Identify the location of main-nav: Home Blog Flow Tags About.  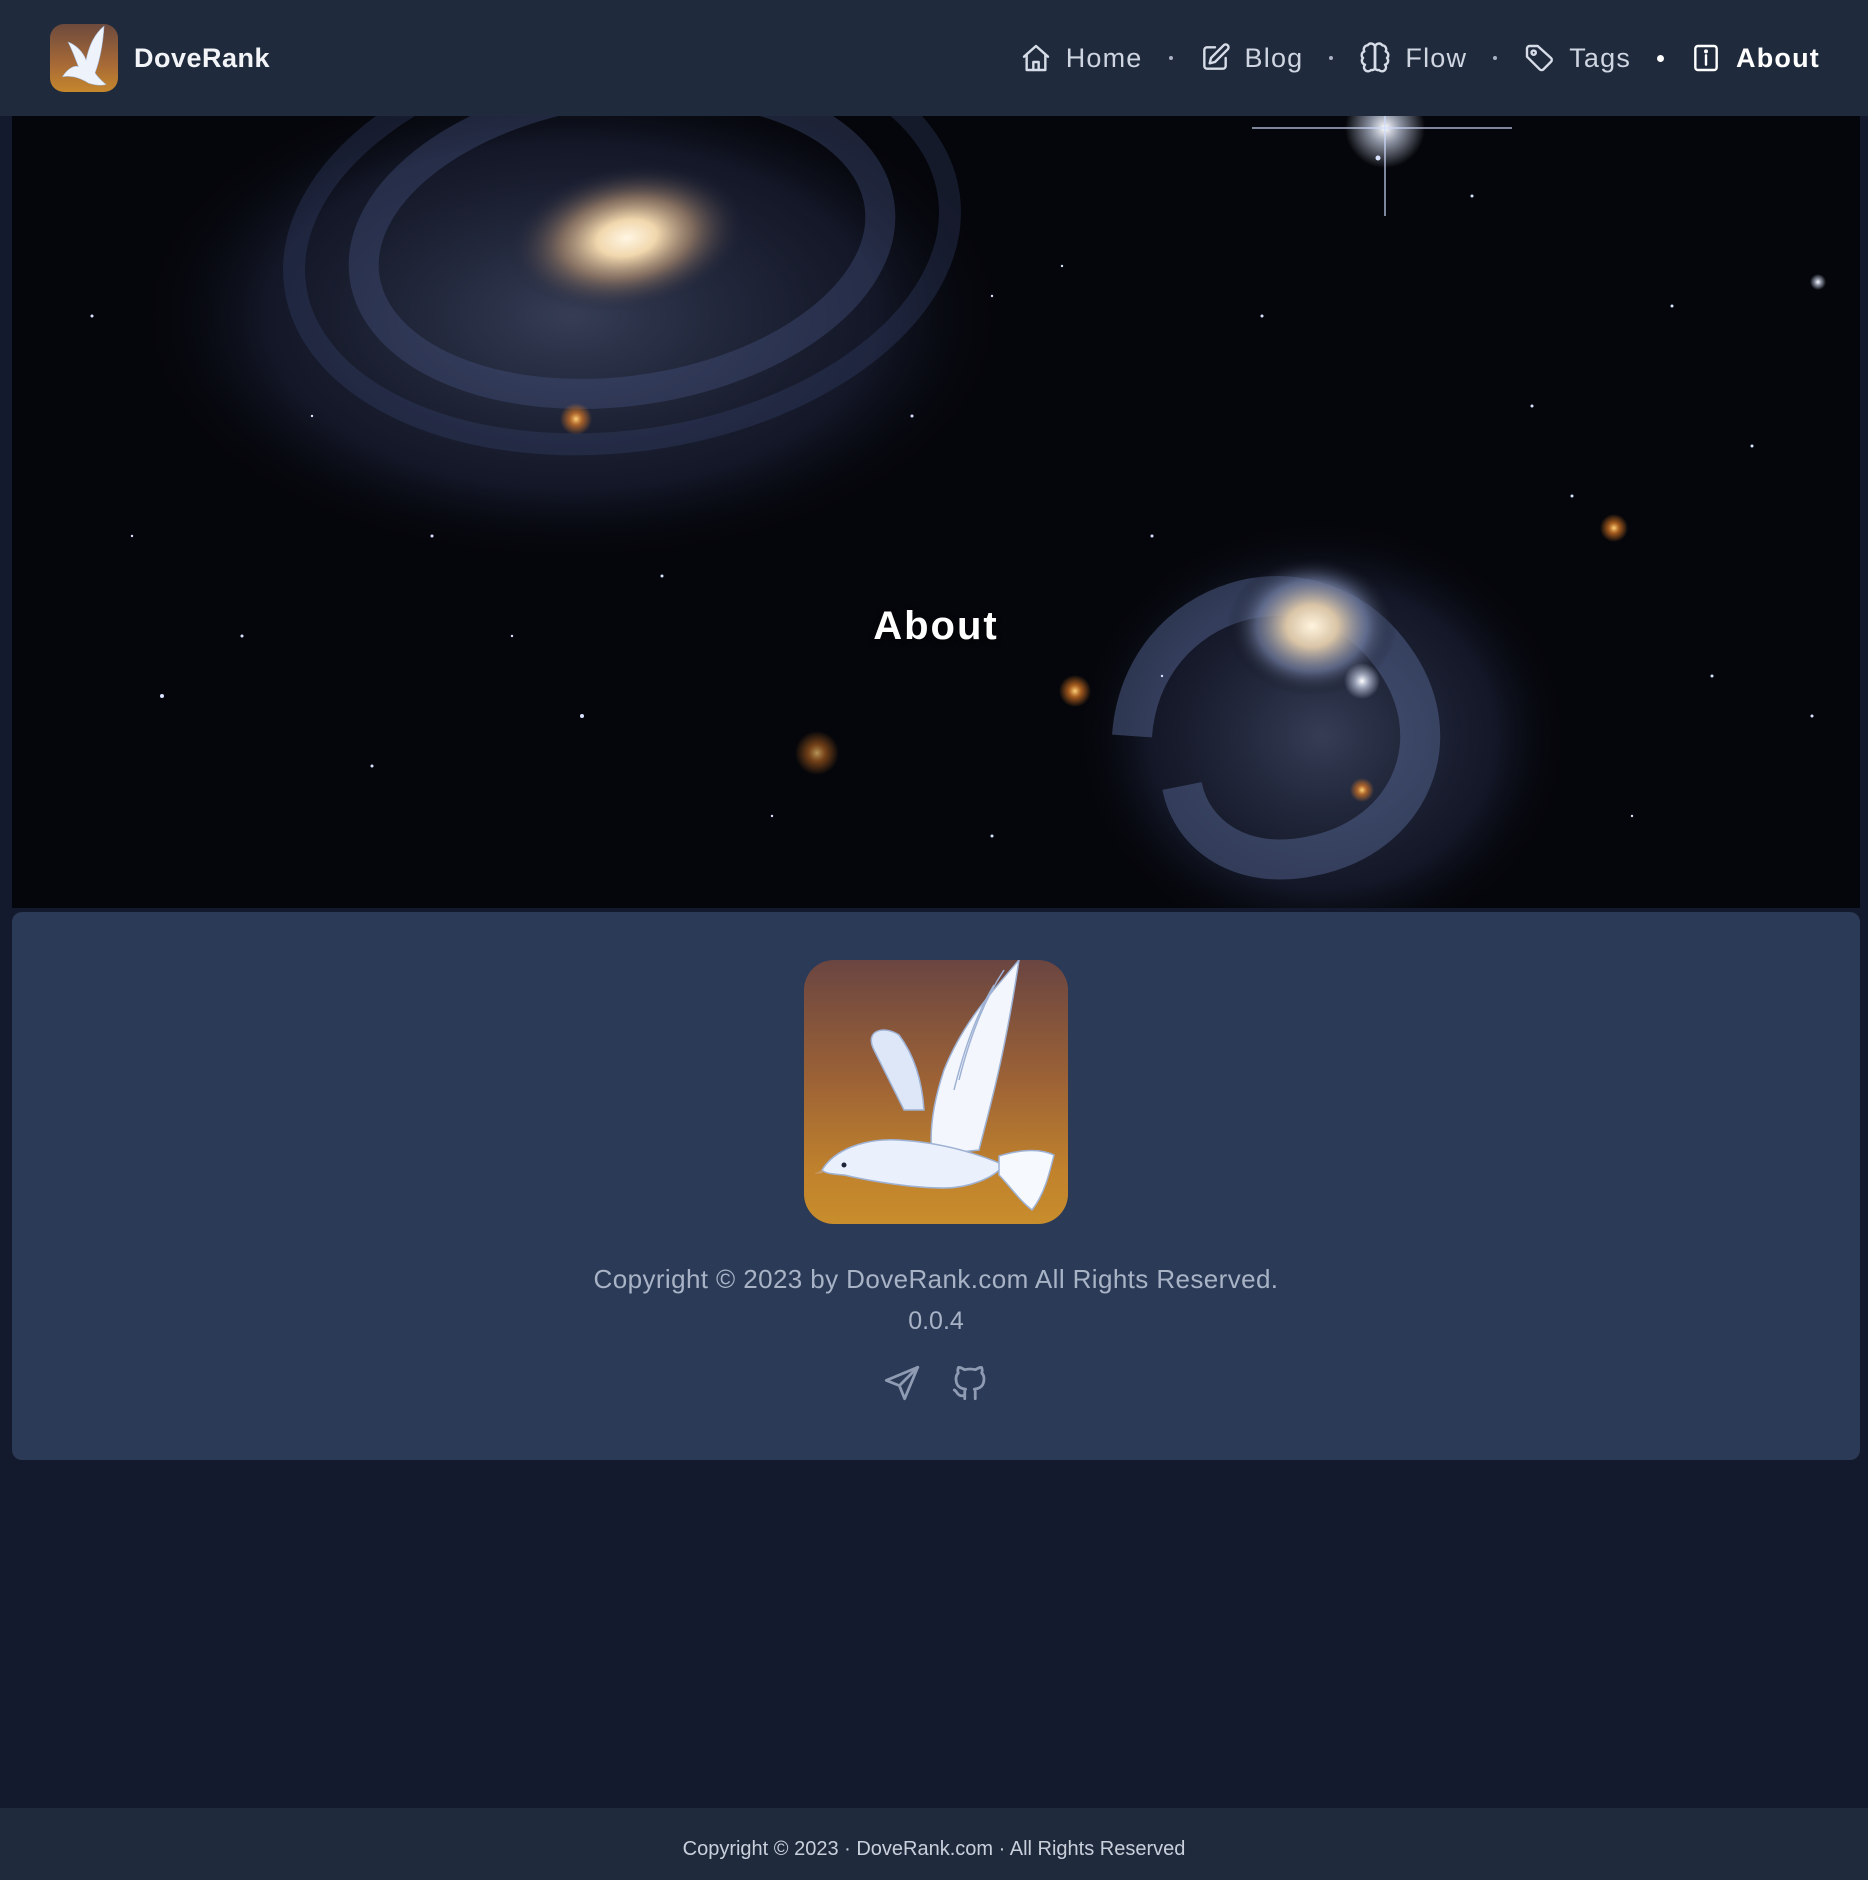
(1420, 58).